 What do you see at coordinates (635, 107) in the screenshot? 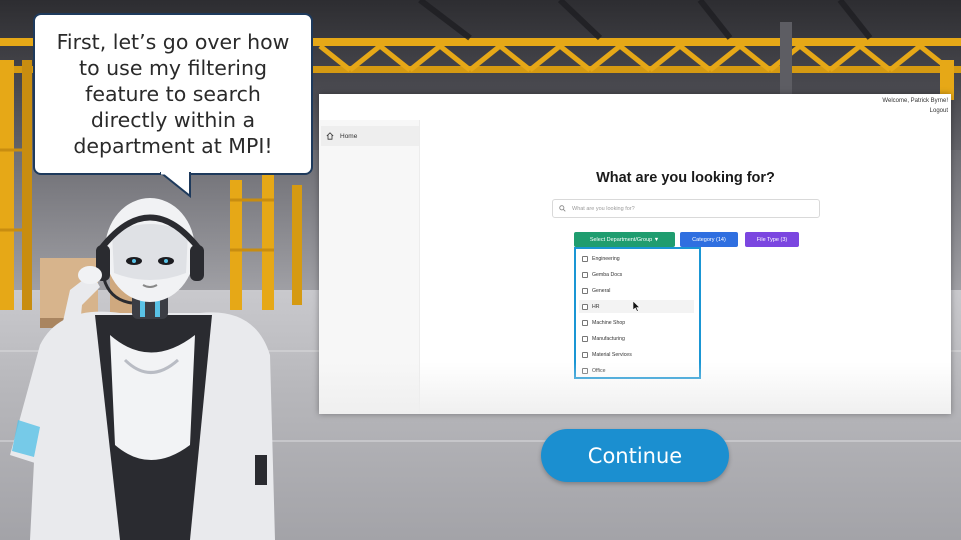
I see `app-header: Welcome, Patrick Byrne! Logout` at bounding box center [635, 107].